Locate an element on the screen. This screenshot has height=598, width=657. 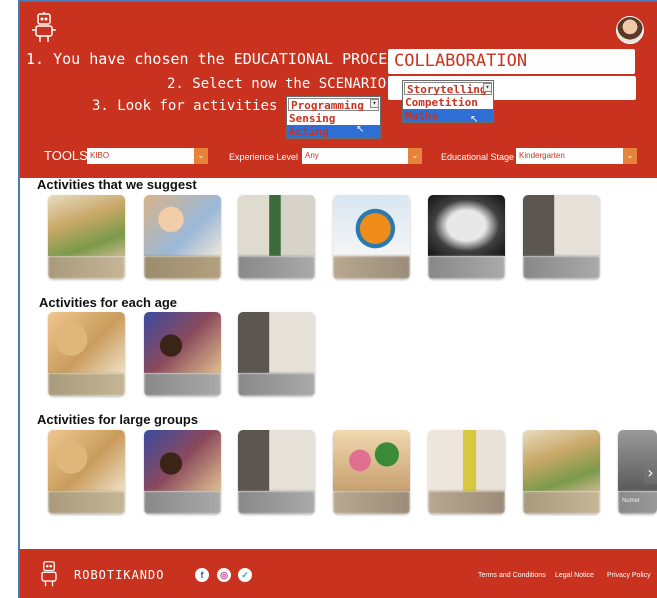
process-value: COLLABORATION is located at coordinates (461, 61).